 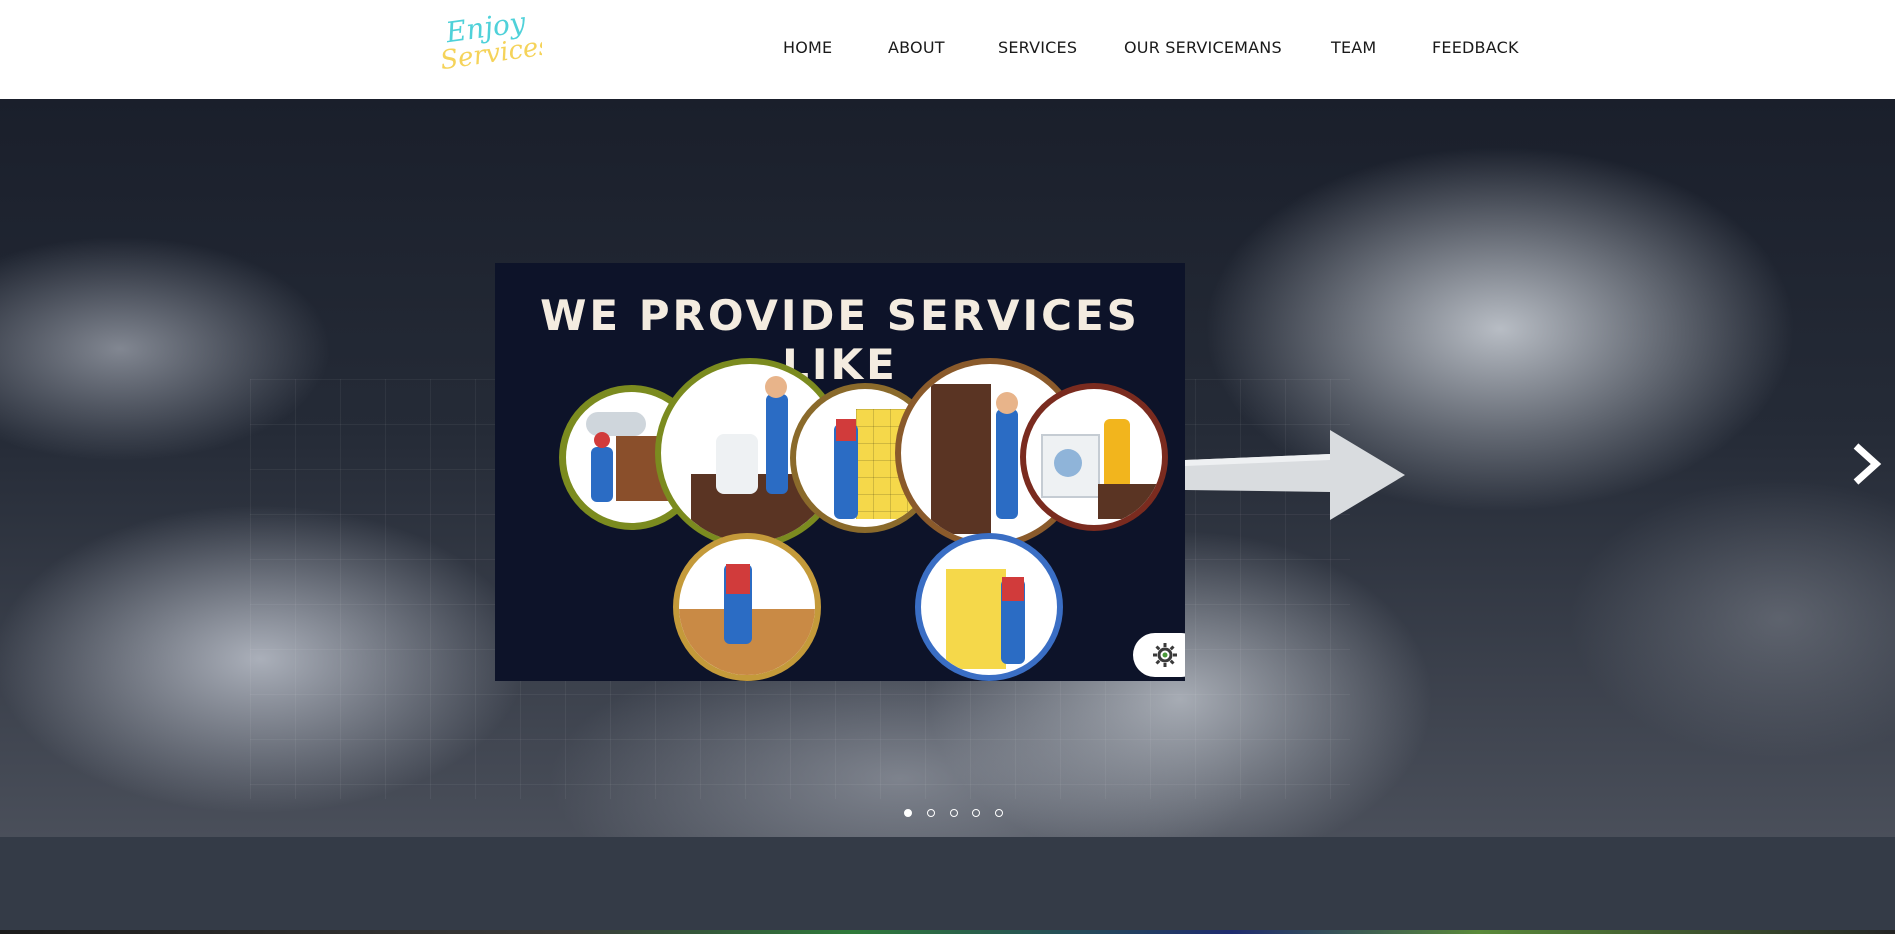 What do you see at coordinates (916, 47) in the screenshot?
I see `nav-about: ABOUT` at bounding box center [916, 47].